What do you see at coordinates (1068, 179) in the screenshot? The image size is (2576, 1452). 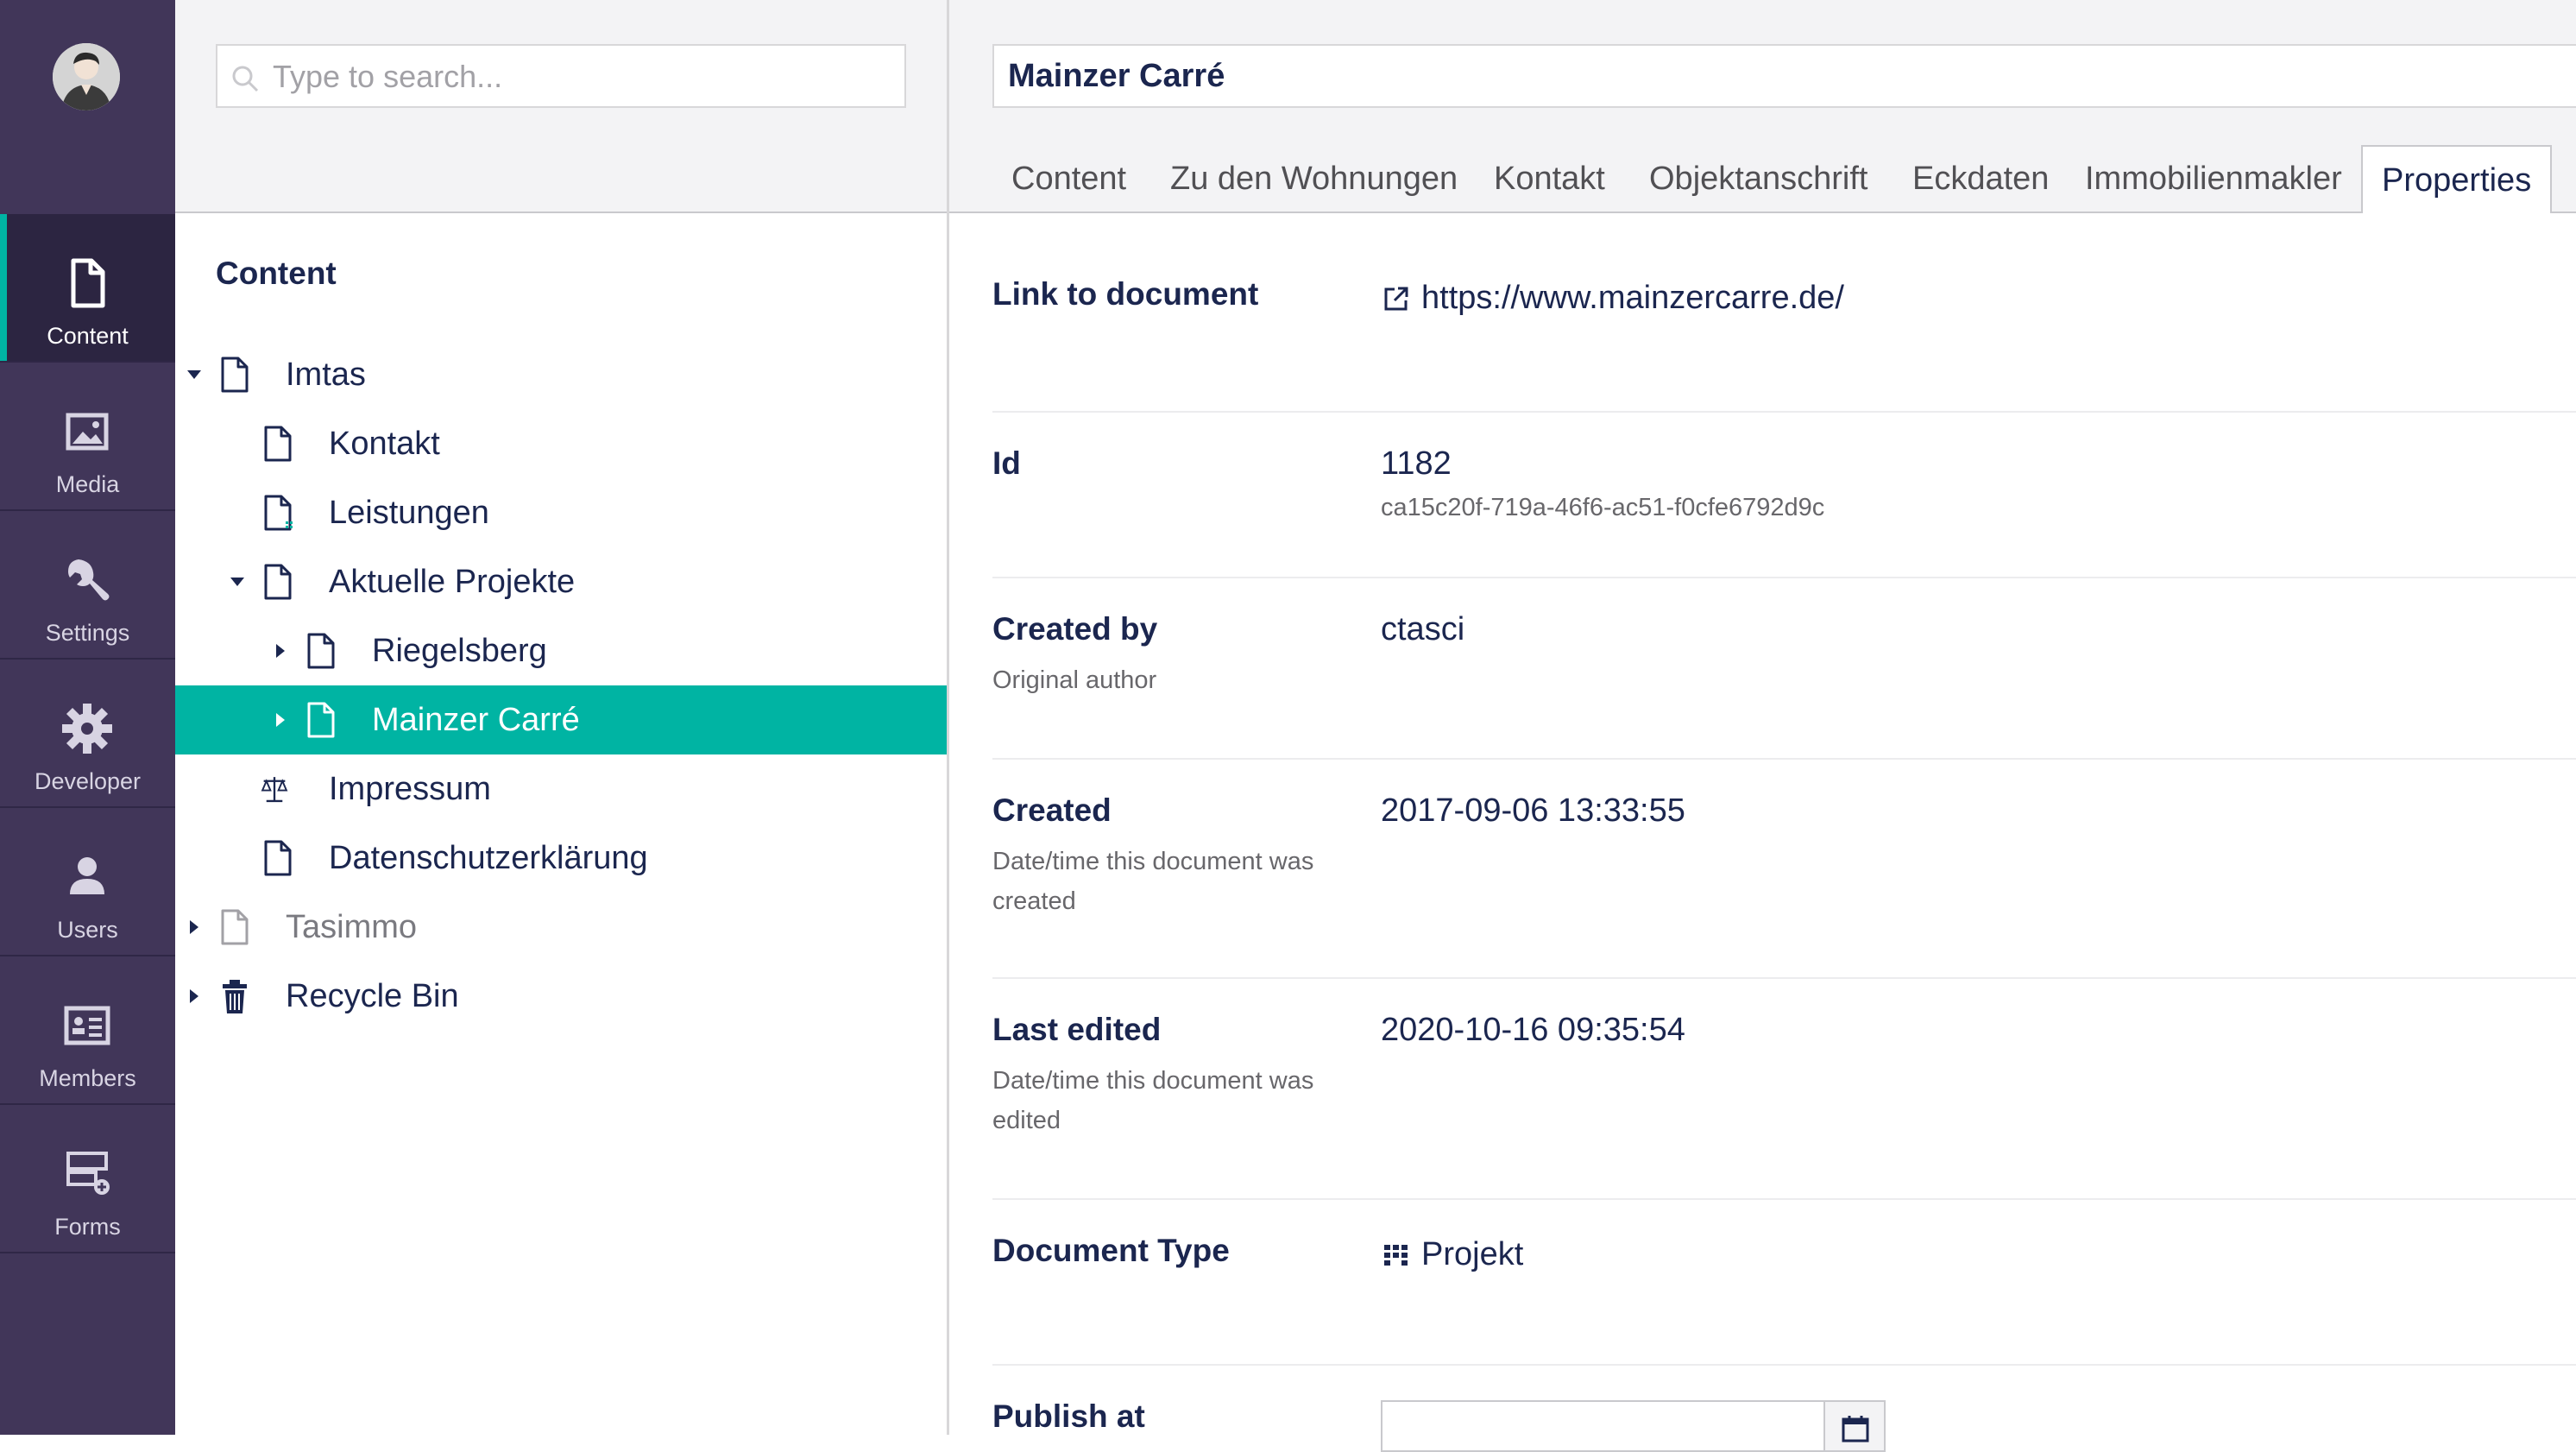 I see `tab-content: Content` at bounding box center [1068, 179].